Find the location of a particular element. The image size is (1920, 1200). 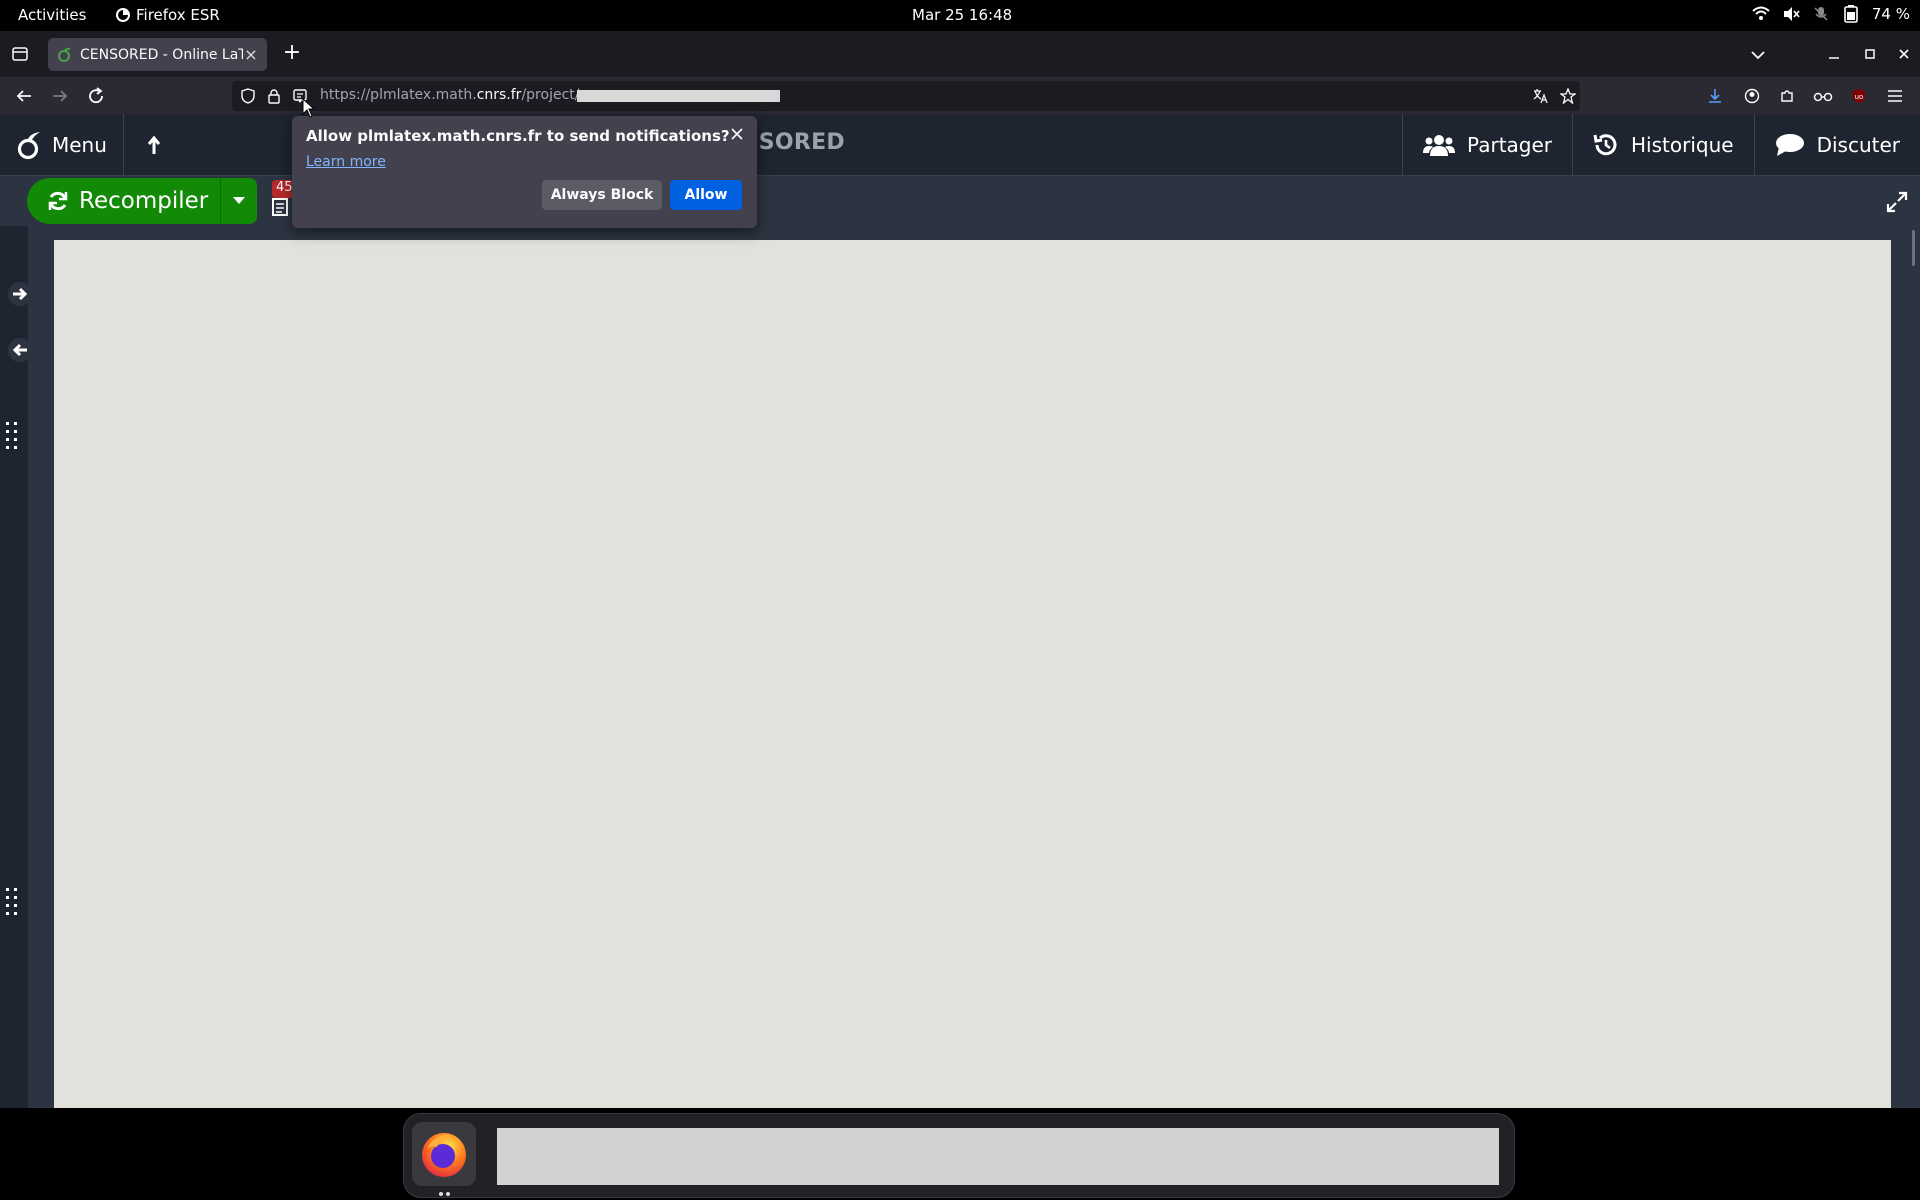

resize-grip-bottom-icon is located at coordinates (13, 904).